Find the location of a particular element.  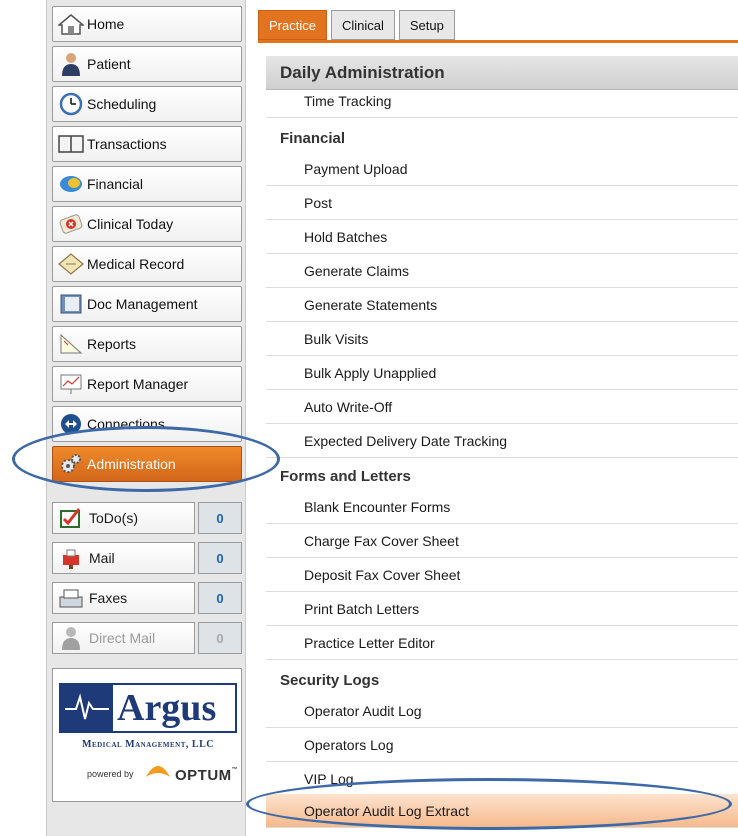

direct-mail-count: 0 is located at coordinates (220, 638).